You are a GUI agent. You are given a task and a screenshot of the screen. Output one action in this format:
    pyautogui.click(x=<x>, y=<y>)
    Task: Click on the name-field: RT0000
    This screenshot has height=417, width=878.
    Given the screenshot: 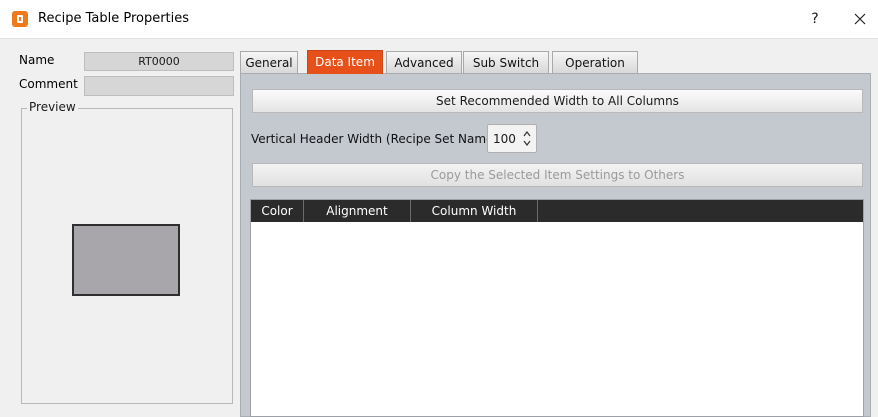 What is the action you would take?
    pyautogui.click(x=159, y=61)
    